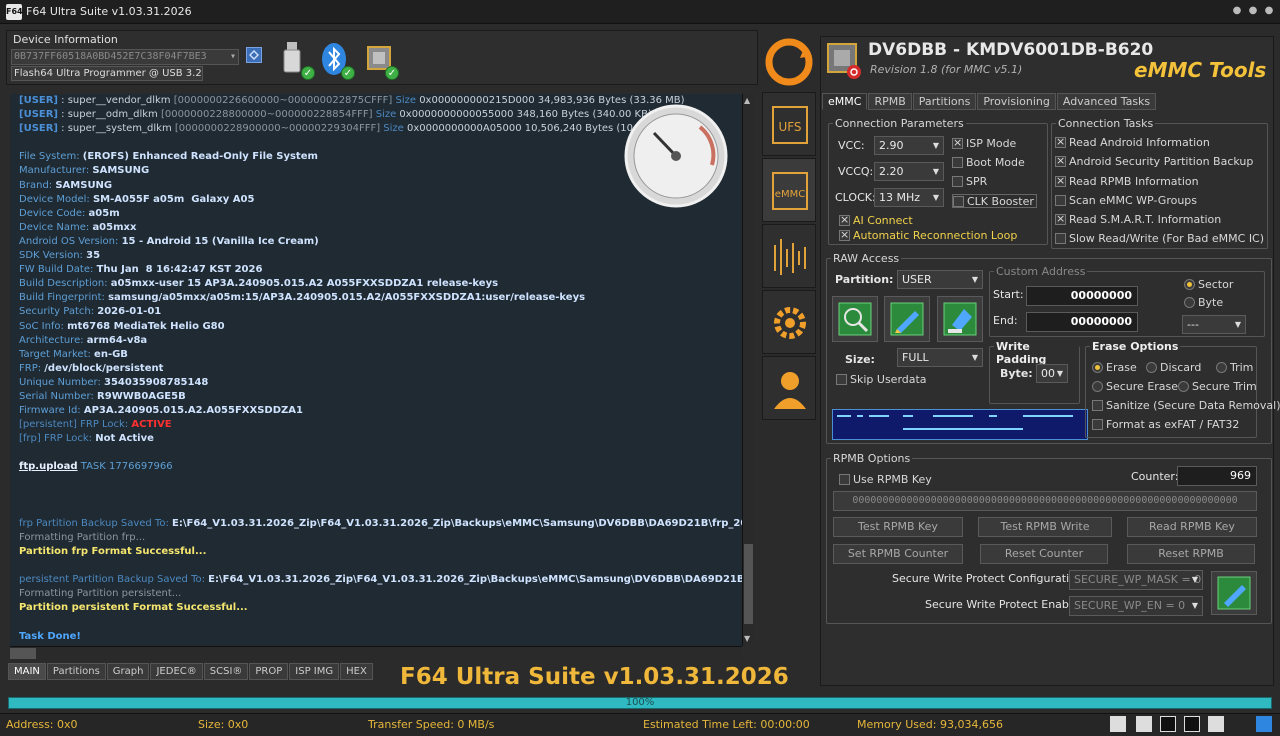 This screenshot has width=1280, height=736. Describe the element at coordinates (1192, 724) in the screenshot. I see `window-icon` at that location.